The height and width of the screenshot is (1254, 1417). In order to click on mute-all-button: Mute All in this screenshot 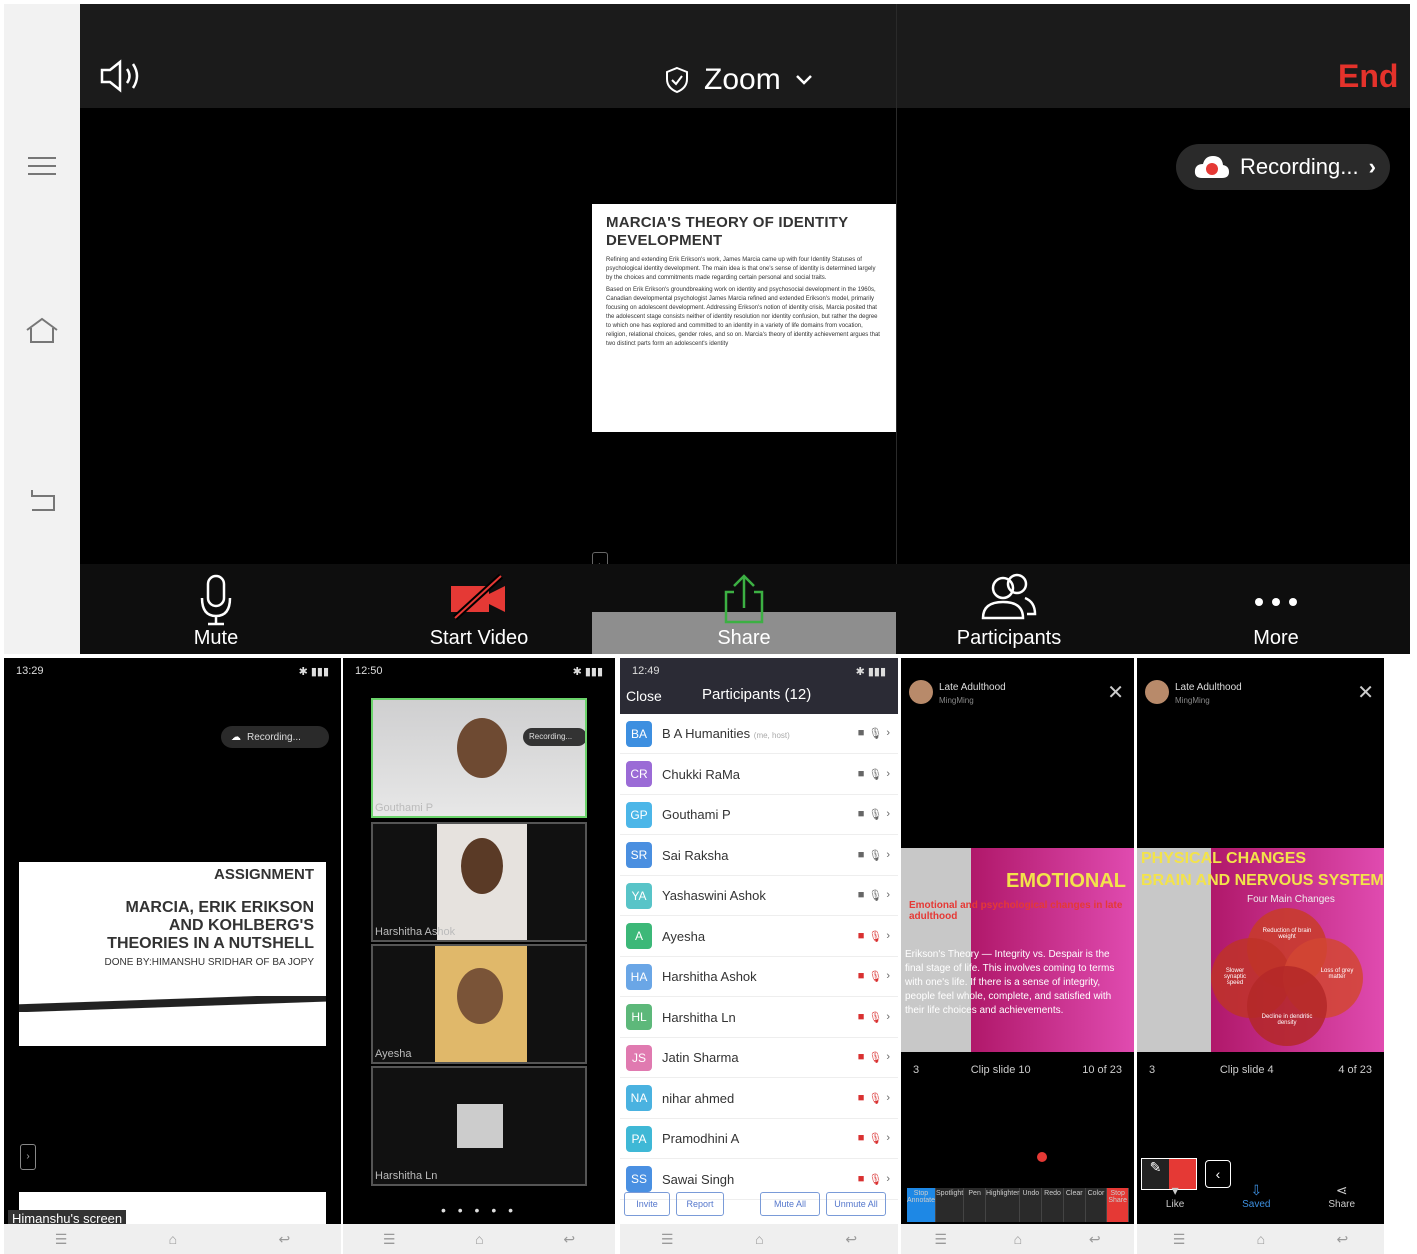, I will do `click(790, 1204)`.